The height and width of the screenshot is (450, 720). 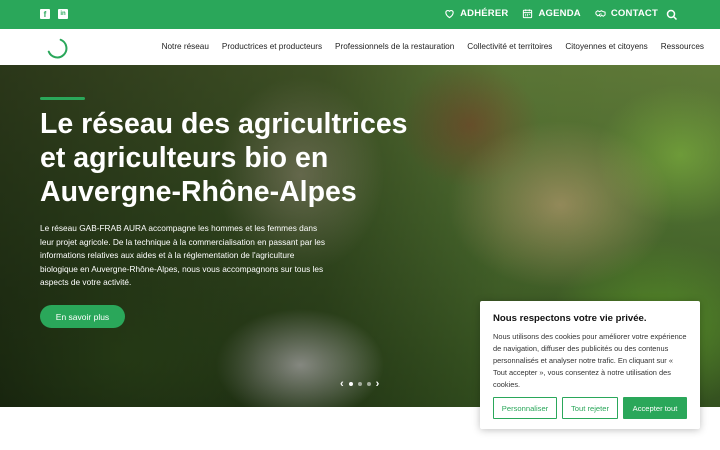 I want to click on nav-item-ressources: Ressources, so click(x=682, y=46).